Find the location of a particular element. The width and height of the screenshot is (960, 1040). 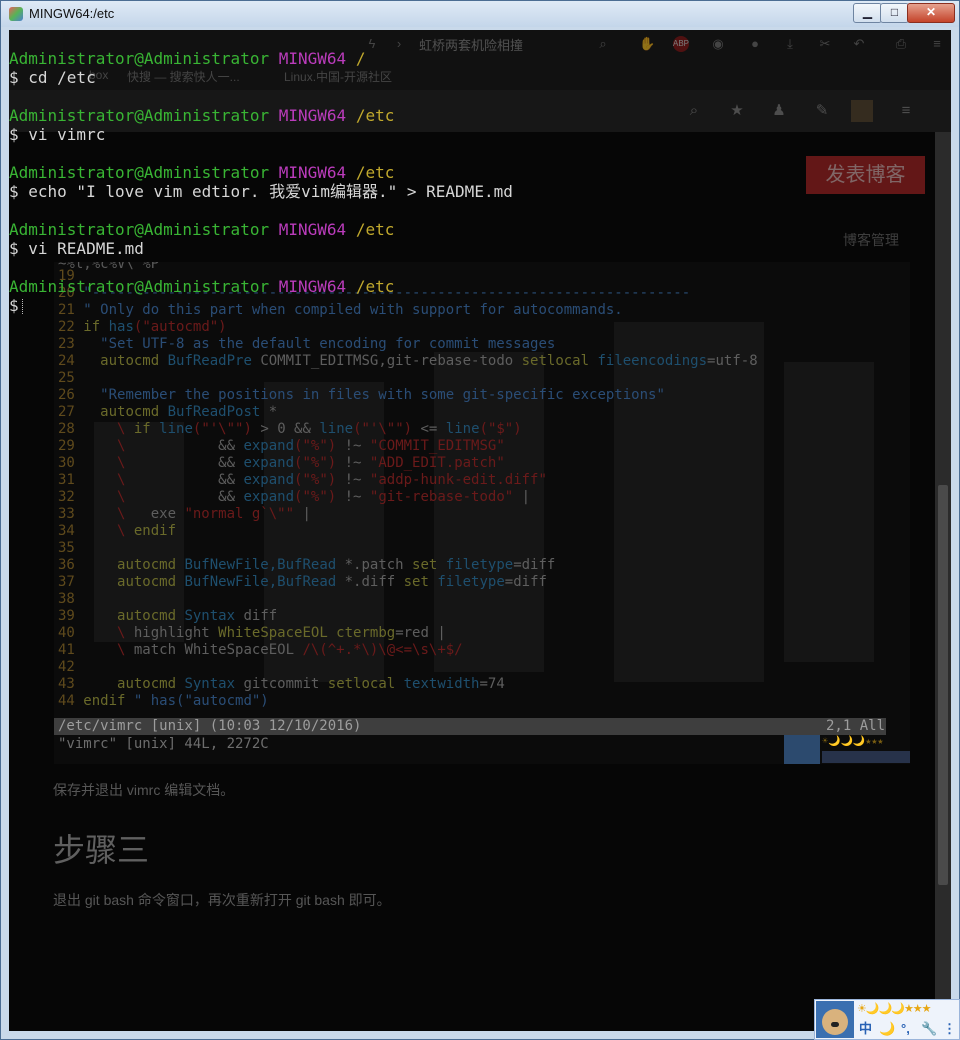

vim-line-number: 28 is located at coordinates (66, 429).